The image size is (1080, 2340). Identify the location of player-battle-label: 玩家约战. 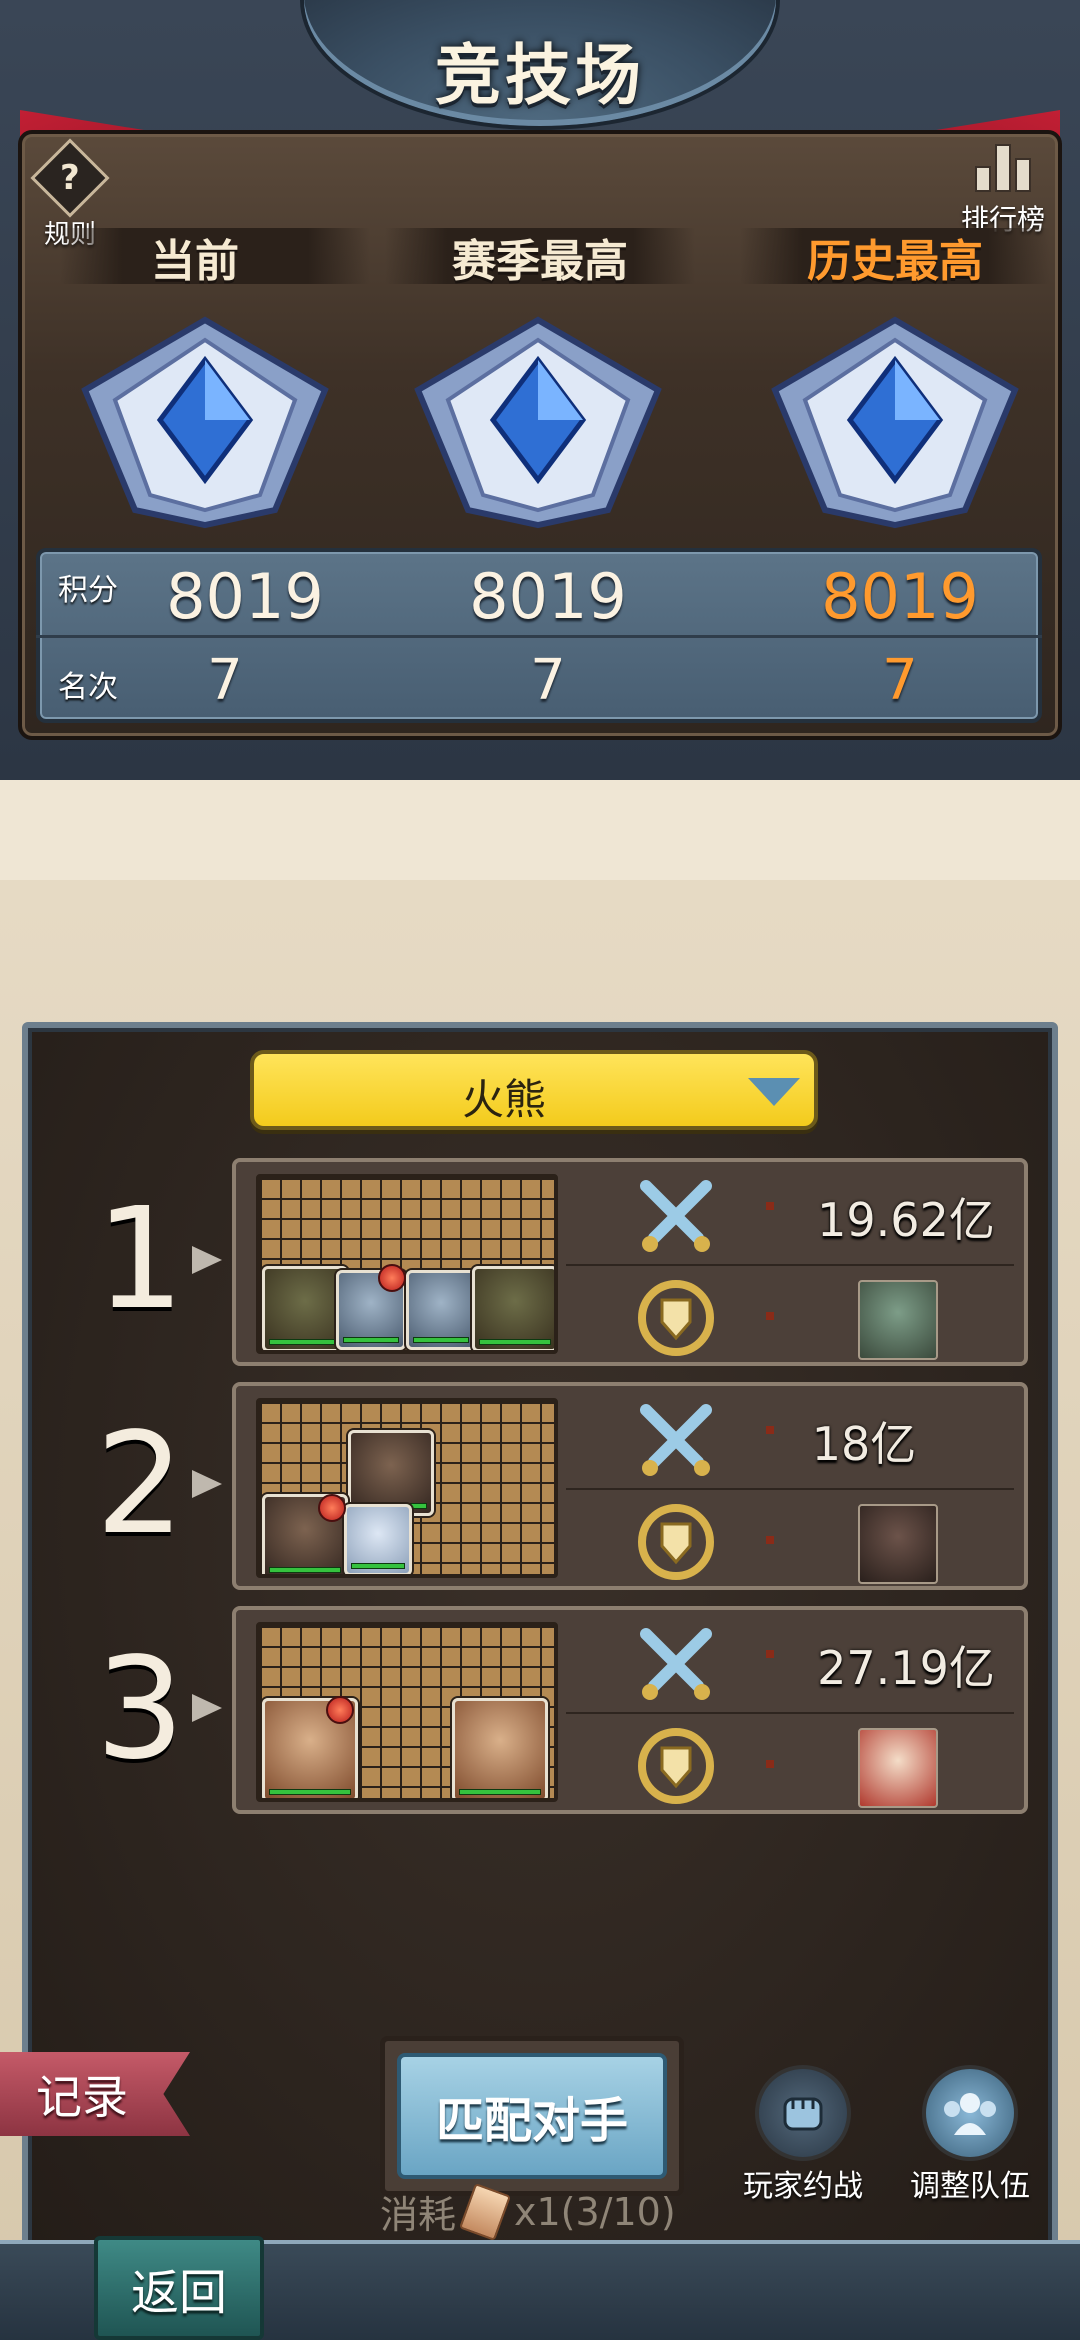
(803, 2186).